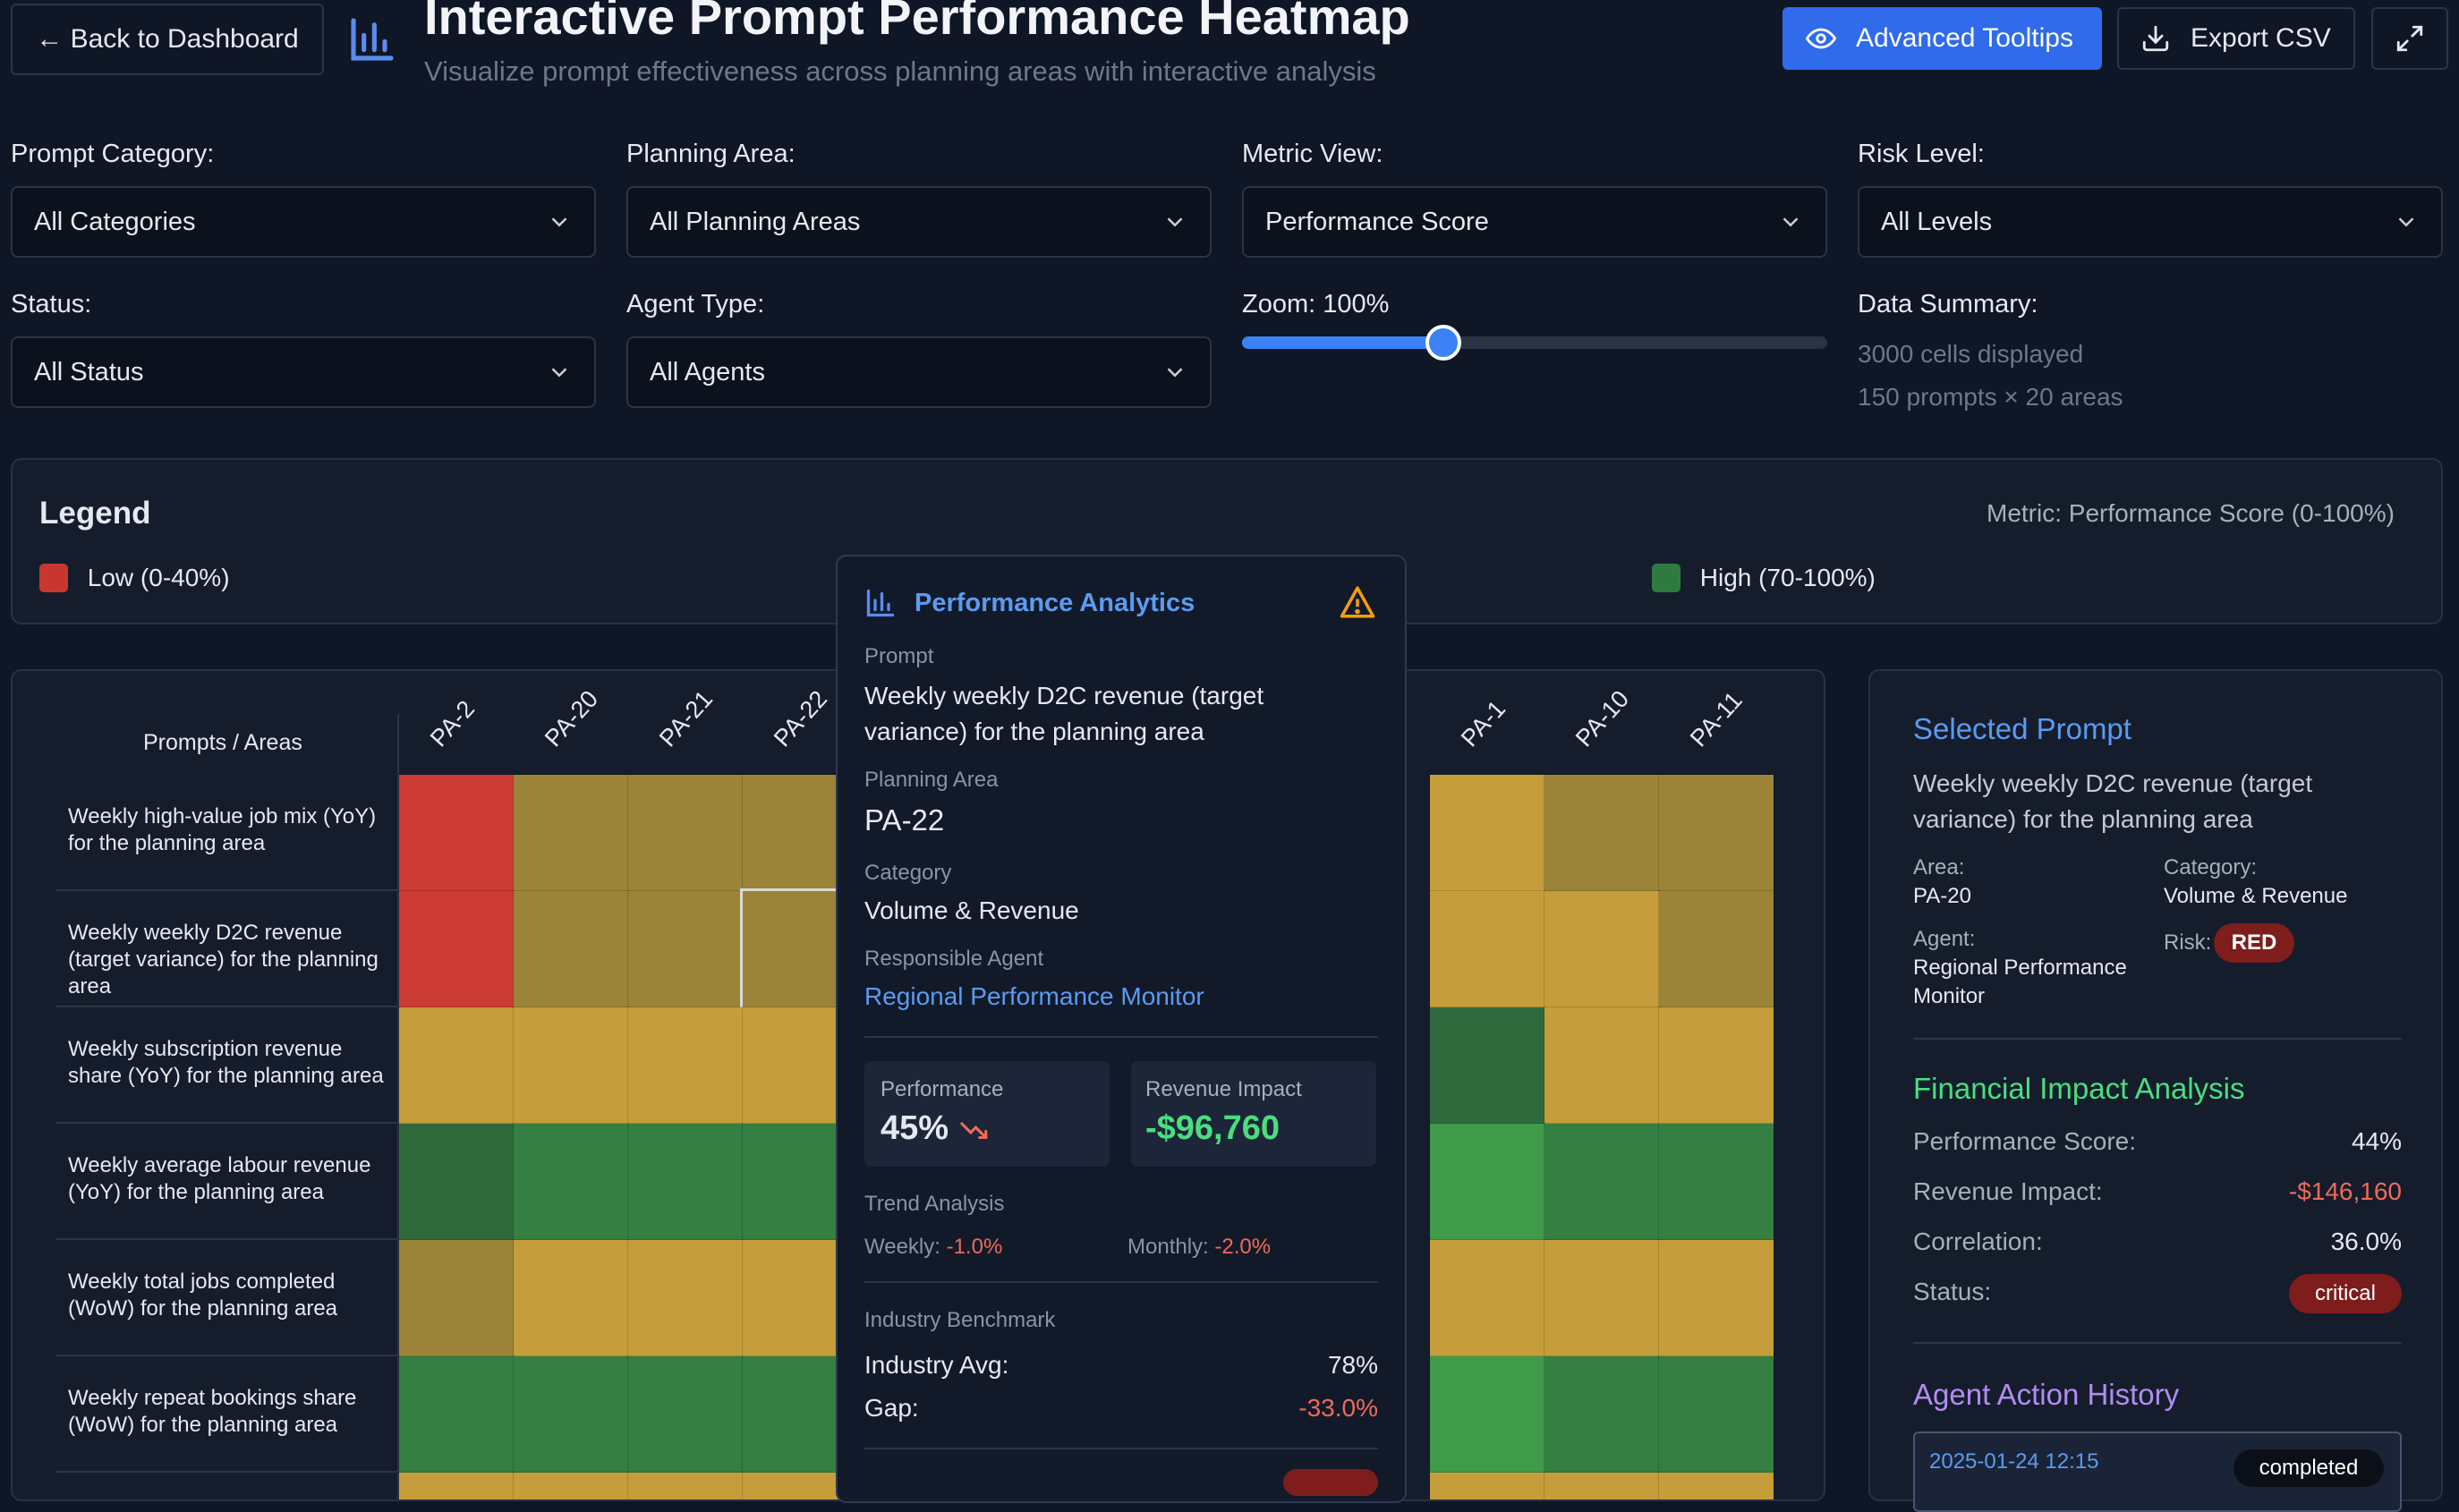 The height and width of the screenshot is (1512, 2459). Describe the element at coordinates (1034, 996) in the screenshot. I see `tooltip-agent-link: Regional Performance Monitor` at that location.